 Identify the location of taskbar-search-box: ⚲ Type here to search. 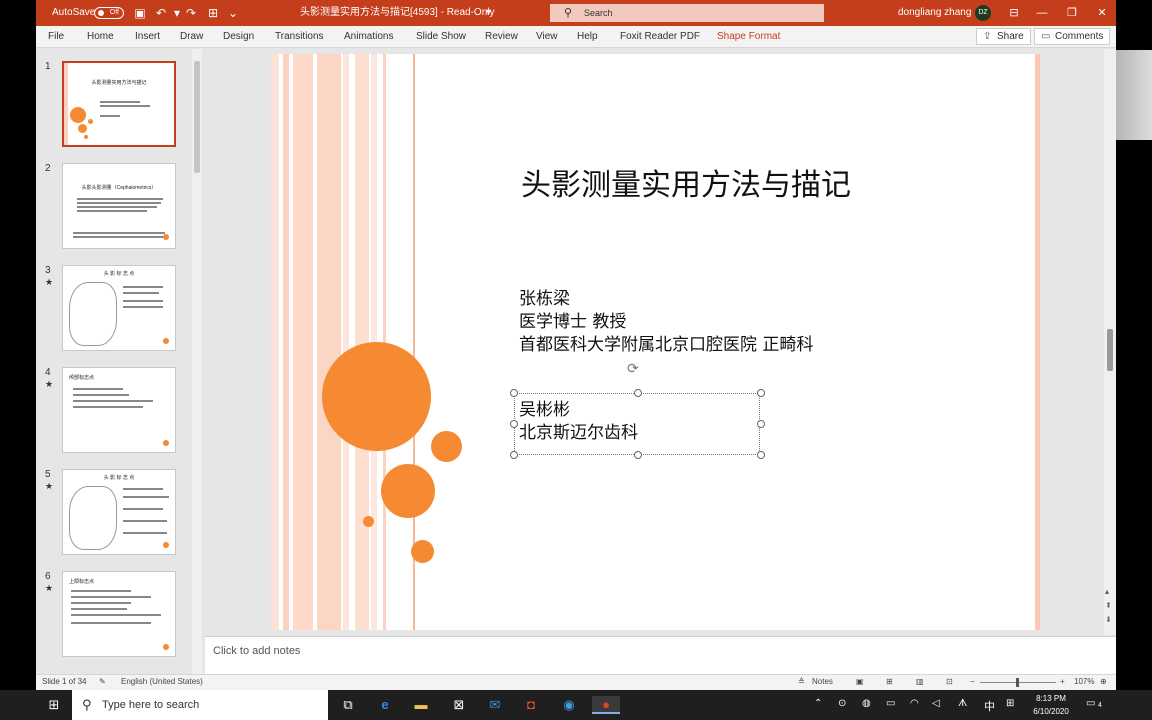
(200, 705).